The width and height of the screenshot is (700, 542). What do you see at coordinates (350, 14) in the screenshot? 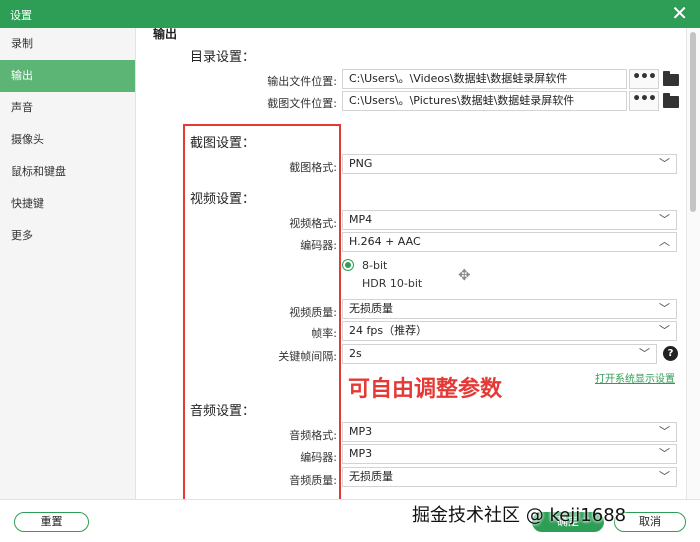
I see `title-bar: 设置 ✕` at bounding box center [350, 14].